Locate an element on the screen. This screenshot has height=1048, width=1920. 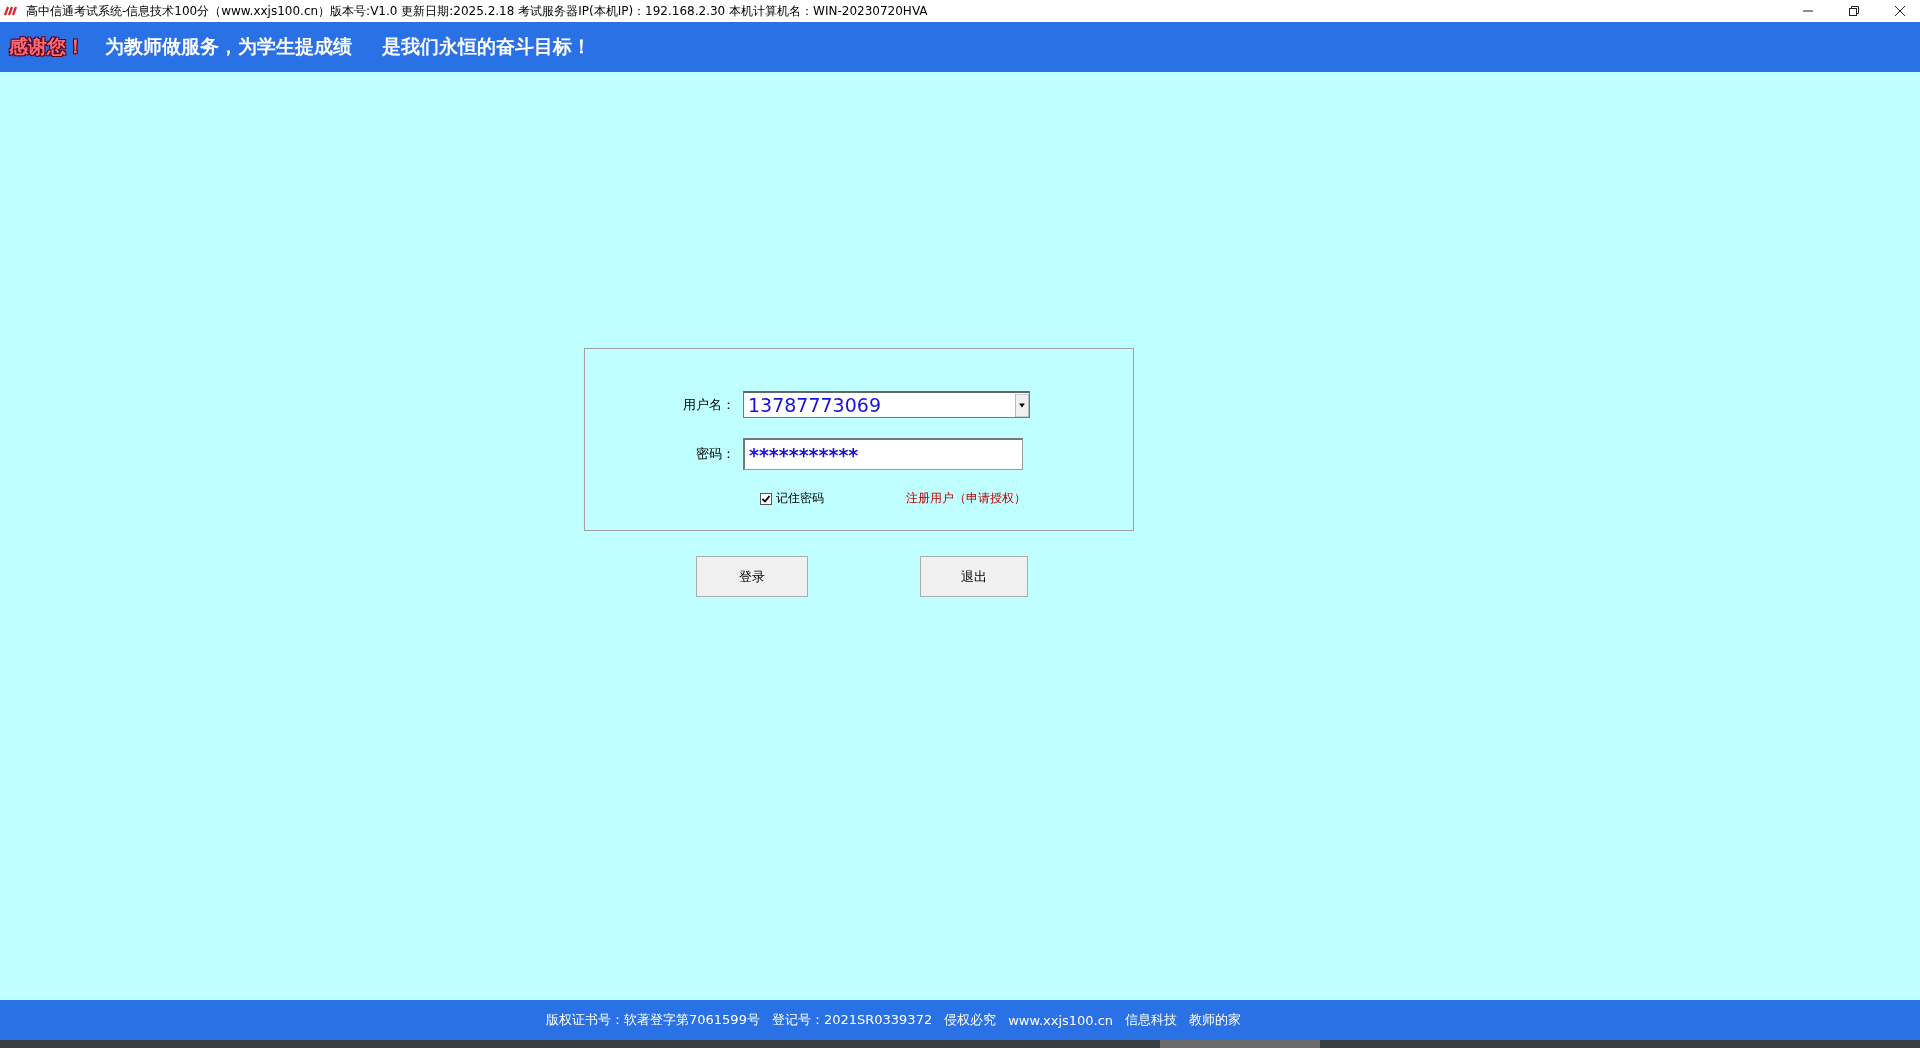
exit-button: 退出 is located at coordinates (974, 576).